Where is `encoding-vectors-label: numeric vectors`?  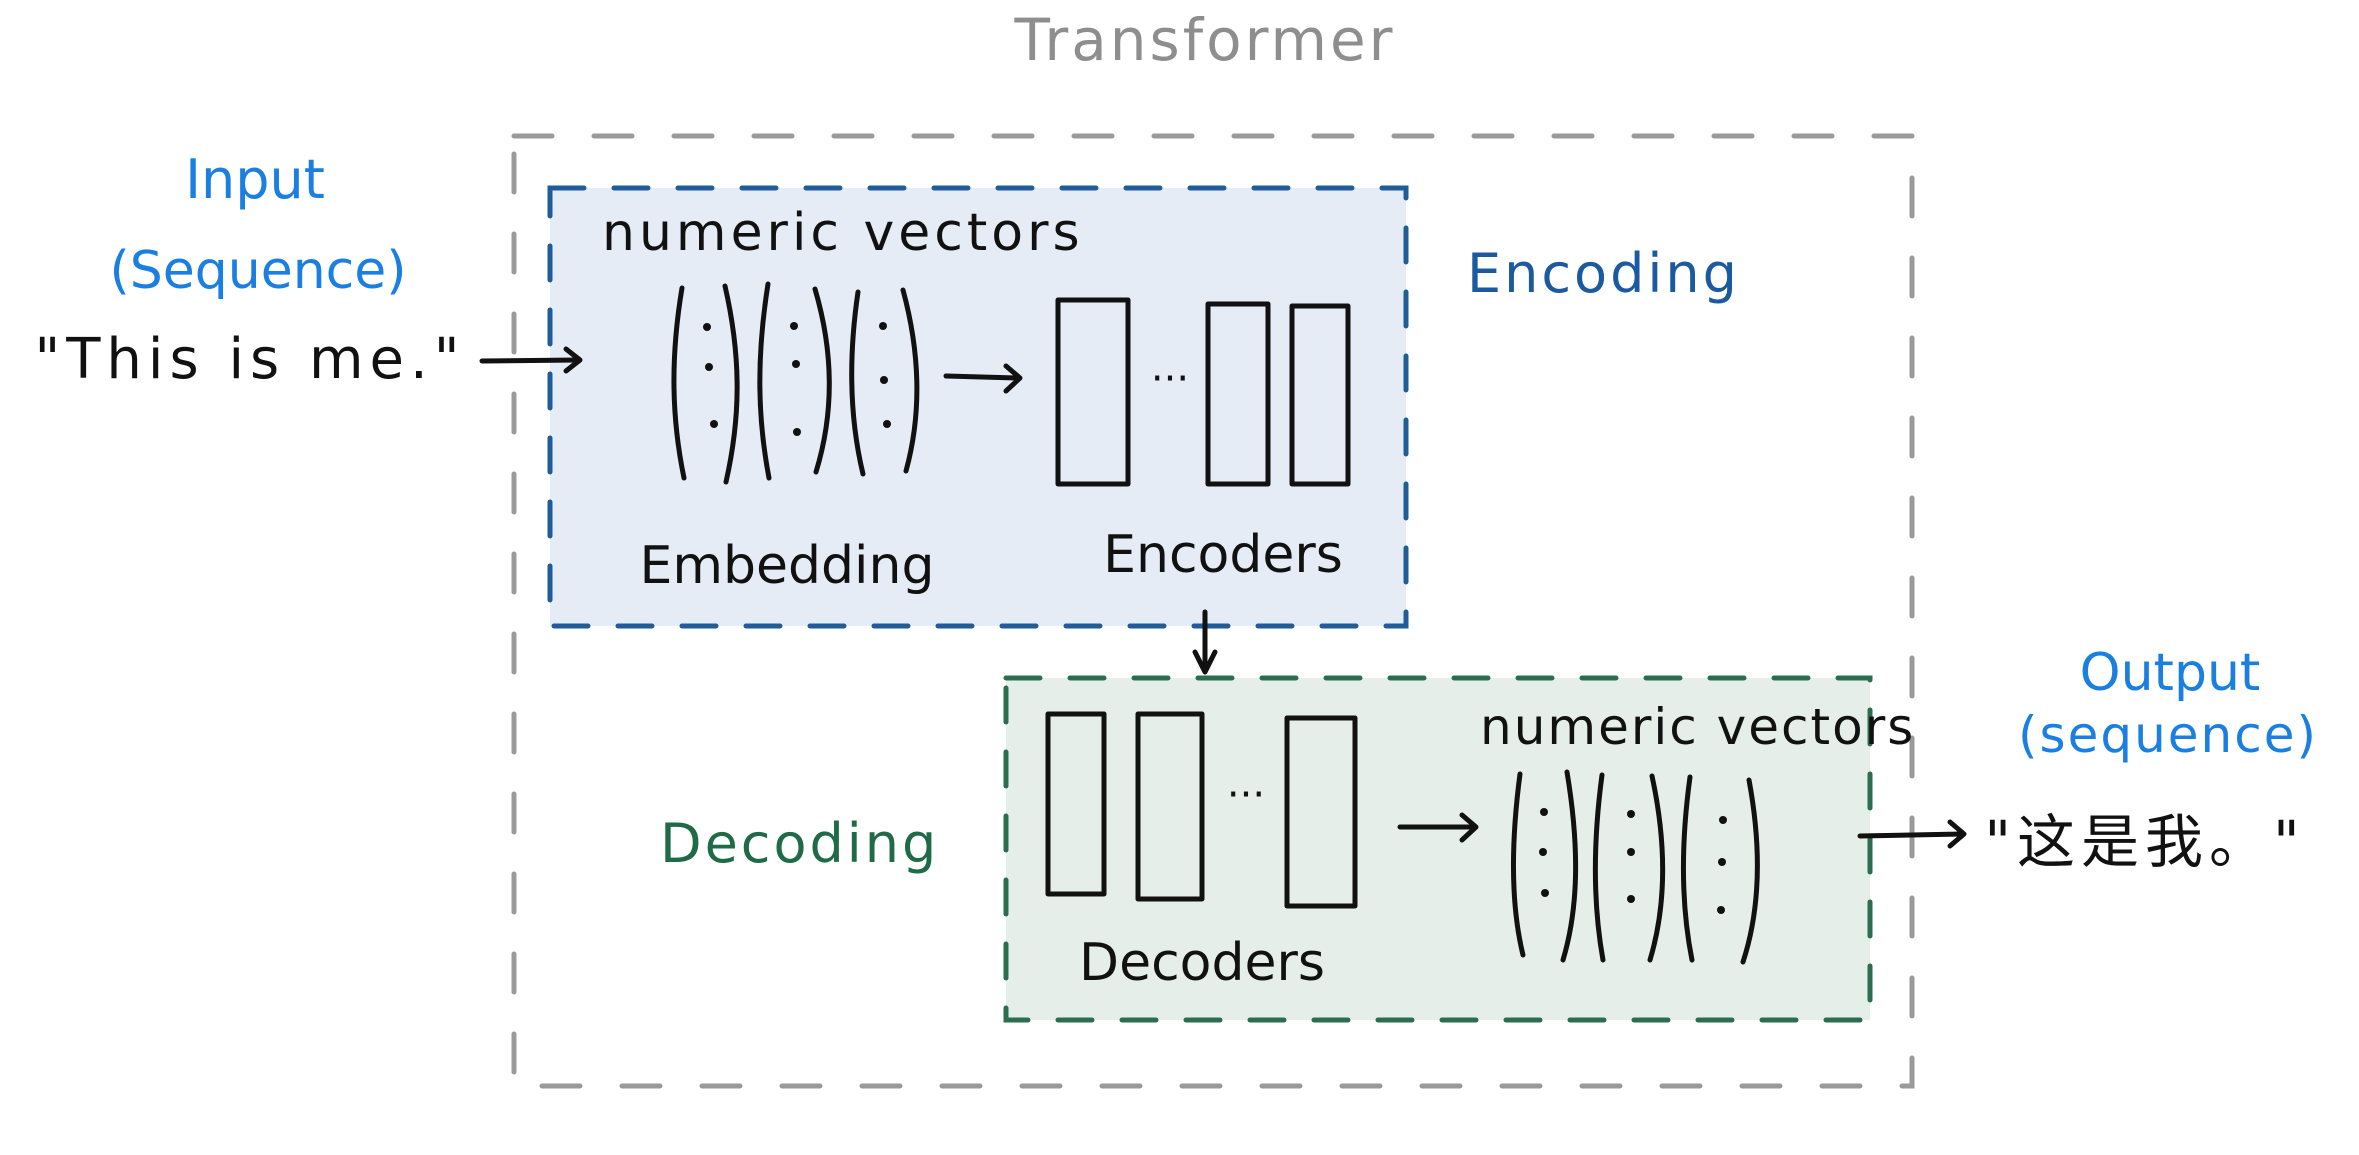
encoding-vectors-label: numeric vectors is located at coordinates (843, 233).